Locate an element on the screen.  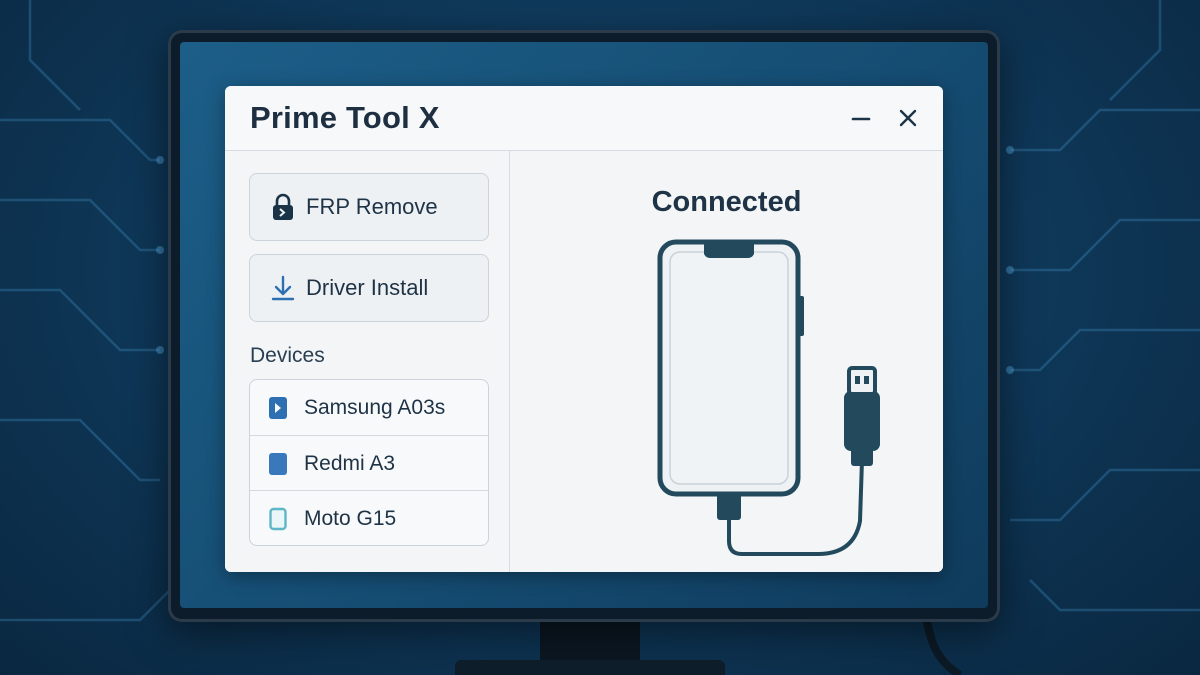
device-item-redmi-a3: Redmi A3 is located at coordinates (369, 463).